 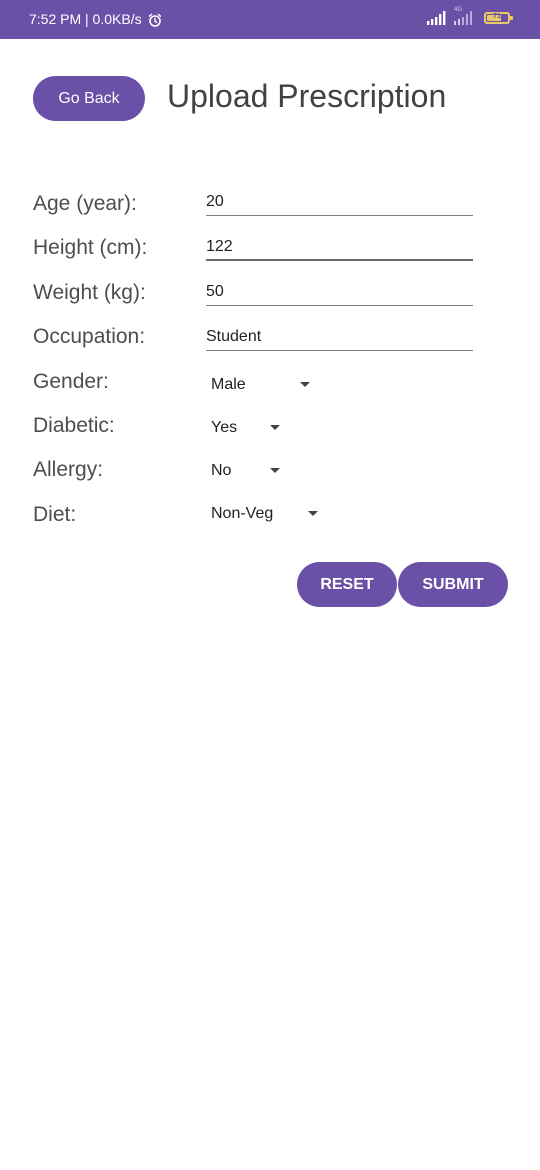 I want to click on age-field, so click(x=339, y=202).